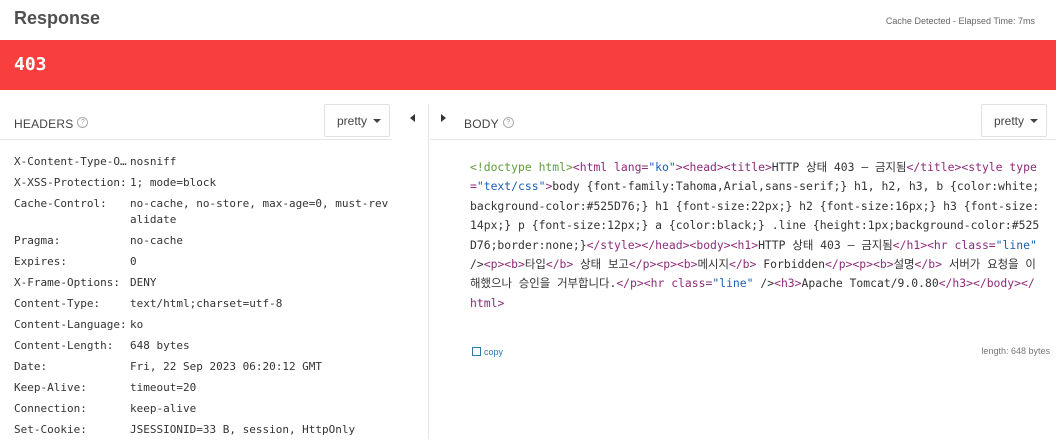 The image size is (1056, 443). I want to click on header-value: Fri, 22 Sep 2023 06:20:12 GMT, so click(226, 366).